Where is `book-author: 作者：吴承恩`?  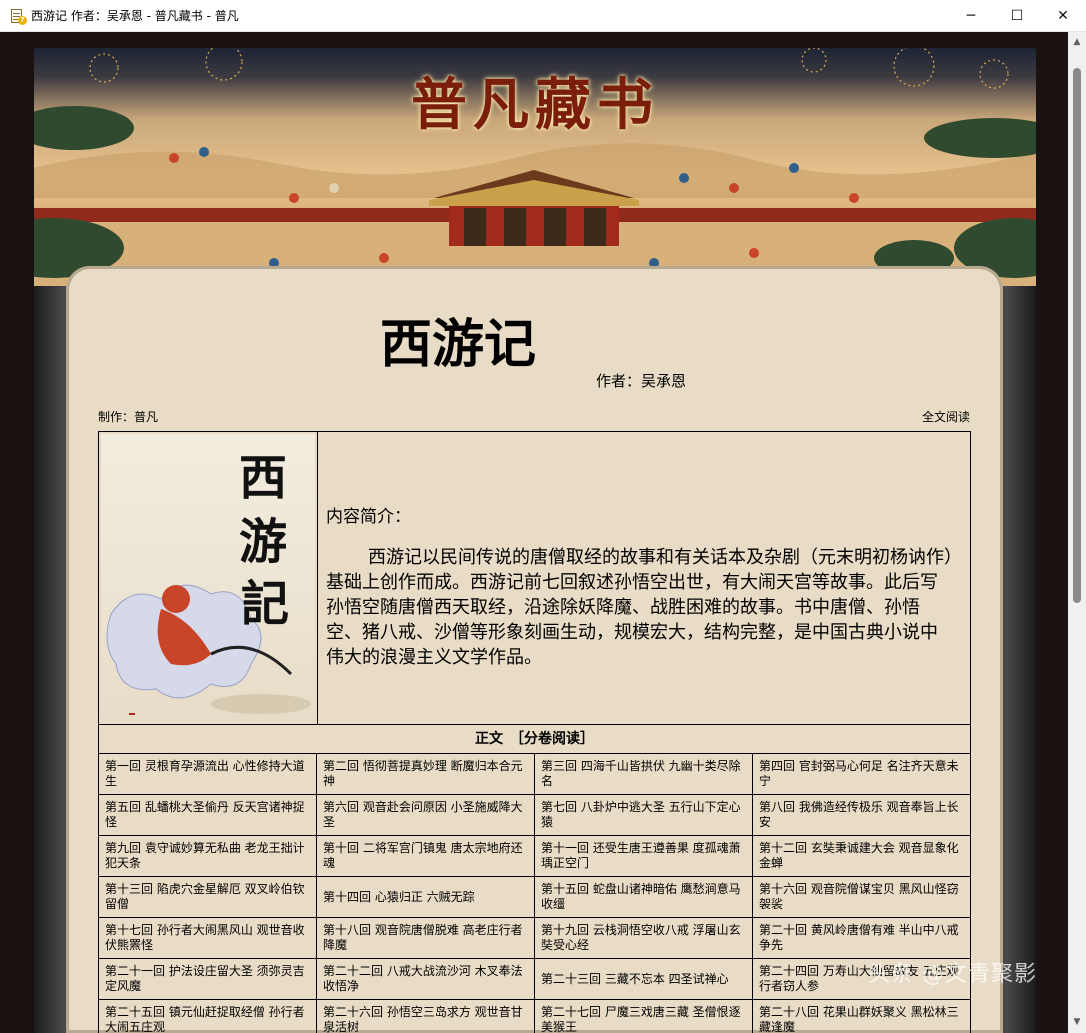
book-author: 作者：吴承恩 is located at coordinates (641, 381).